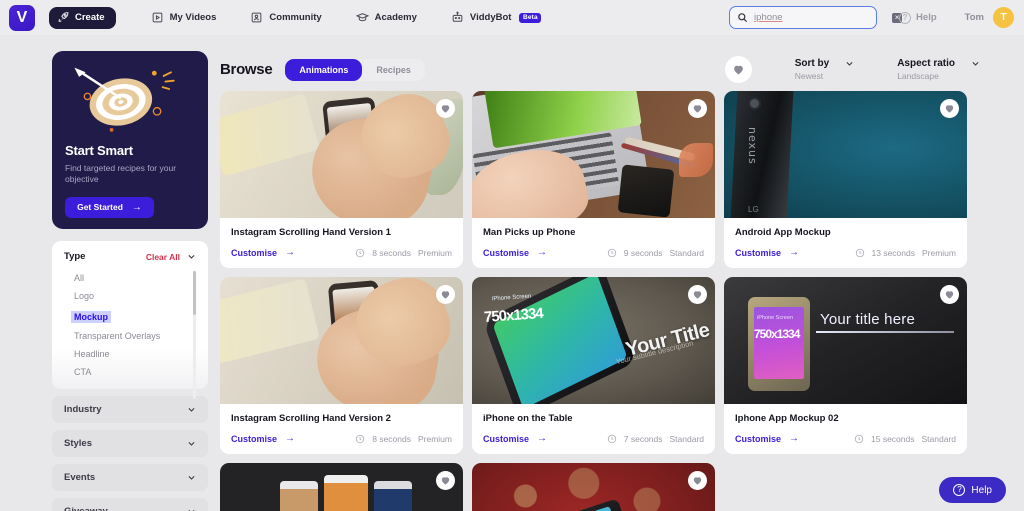 The image size is (1024, 511). Describe the element at coordinates (194, 335) in the screenshot. I see `filter-scrollbar` at that location.